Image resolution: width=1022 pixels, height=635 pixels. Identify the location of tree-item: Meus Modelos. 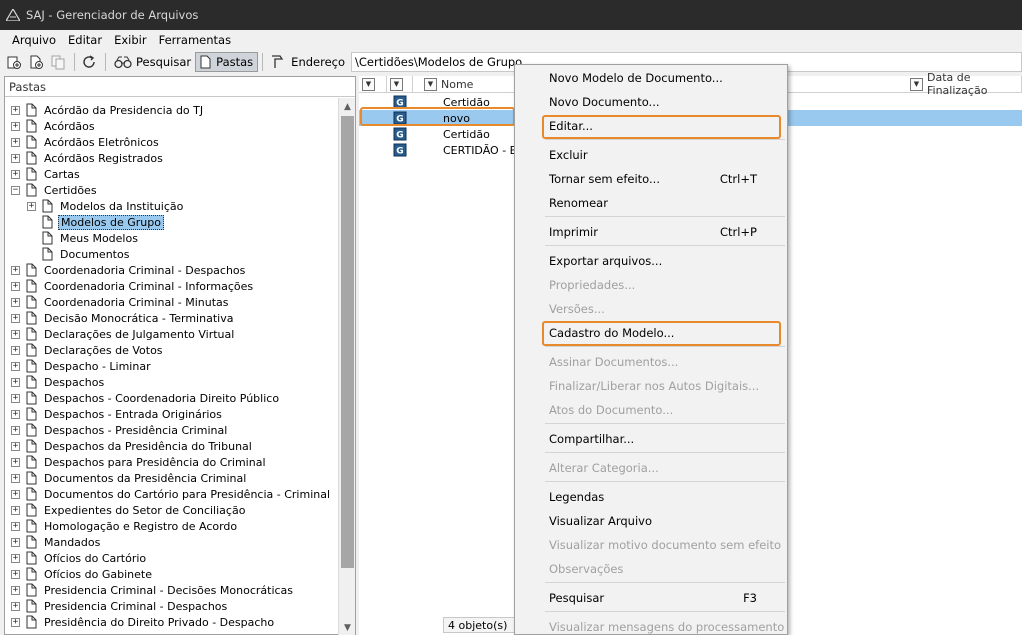
(83, 238).